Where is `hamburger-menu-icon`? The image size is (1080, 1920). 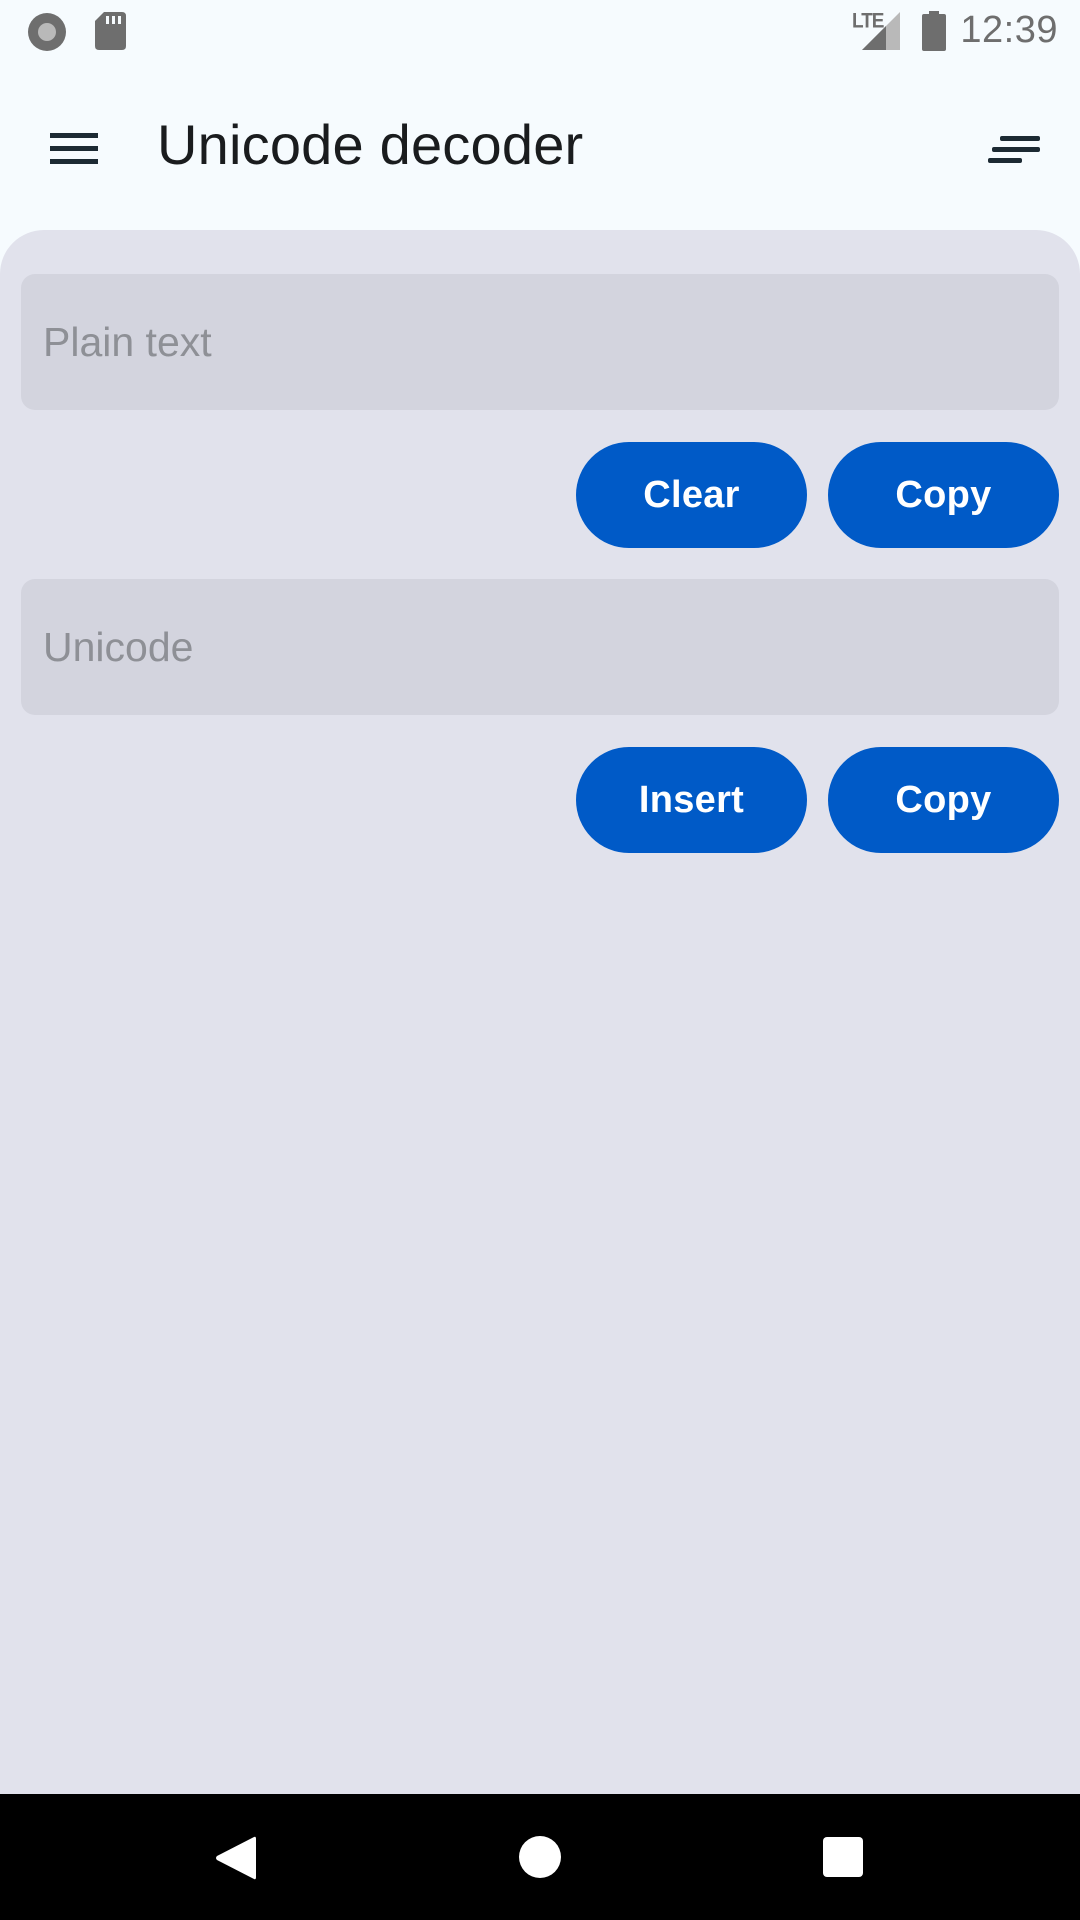 hamburger-menu-icon is located at coordinates (74, 148).